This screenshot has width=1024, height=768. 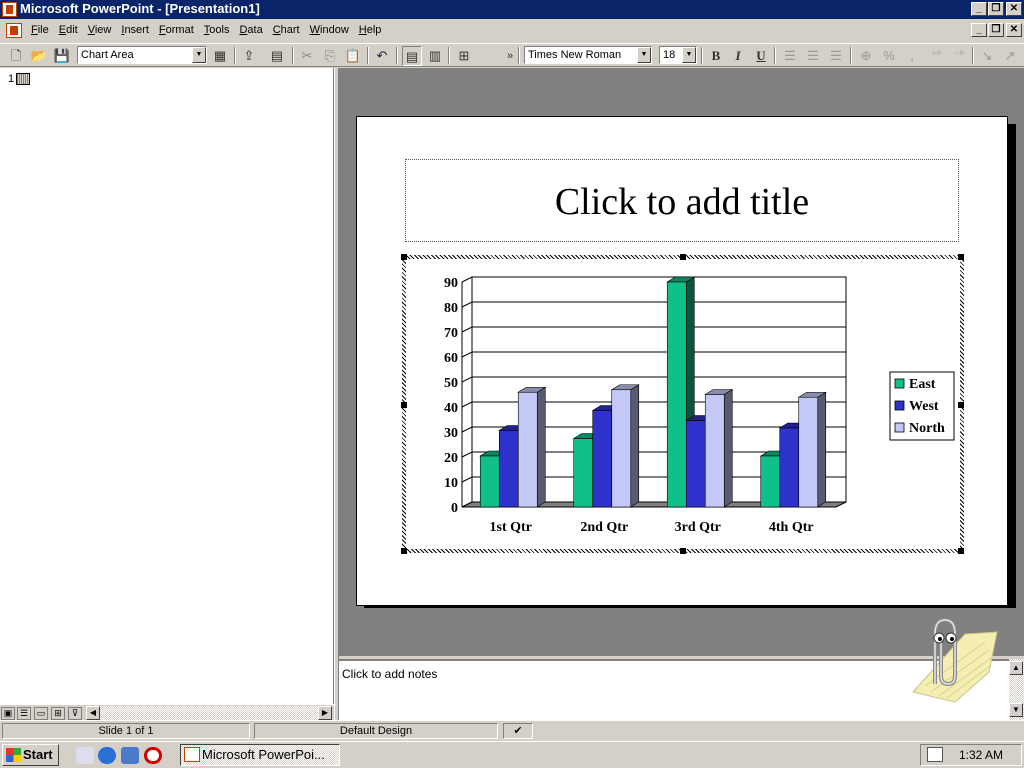 I want to click on save-icon: 💾, so click(x=62, y=56).